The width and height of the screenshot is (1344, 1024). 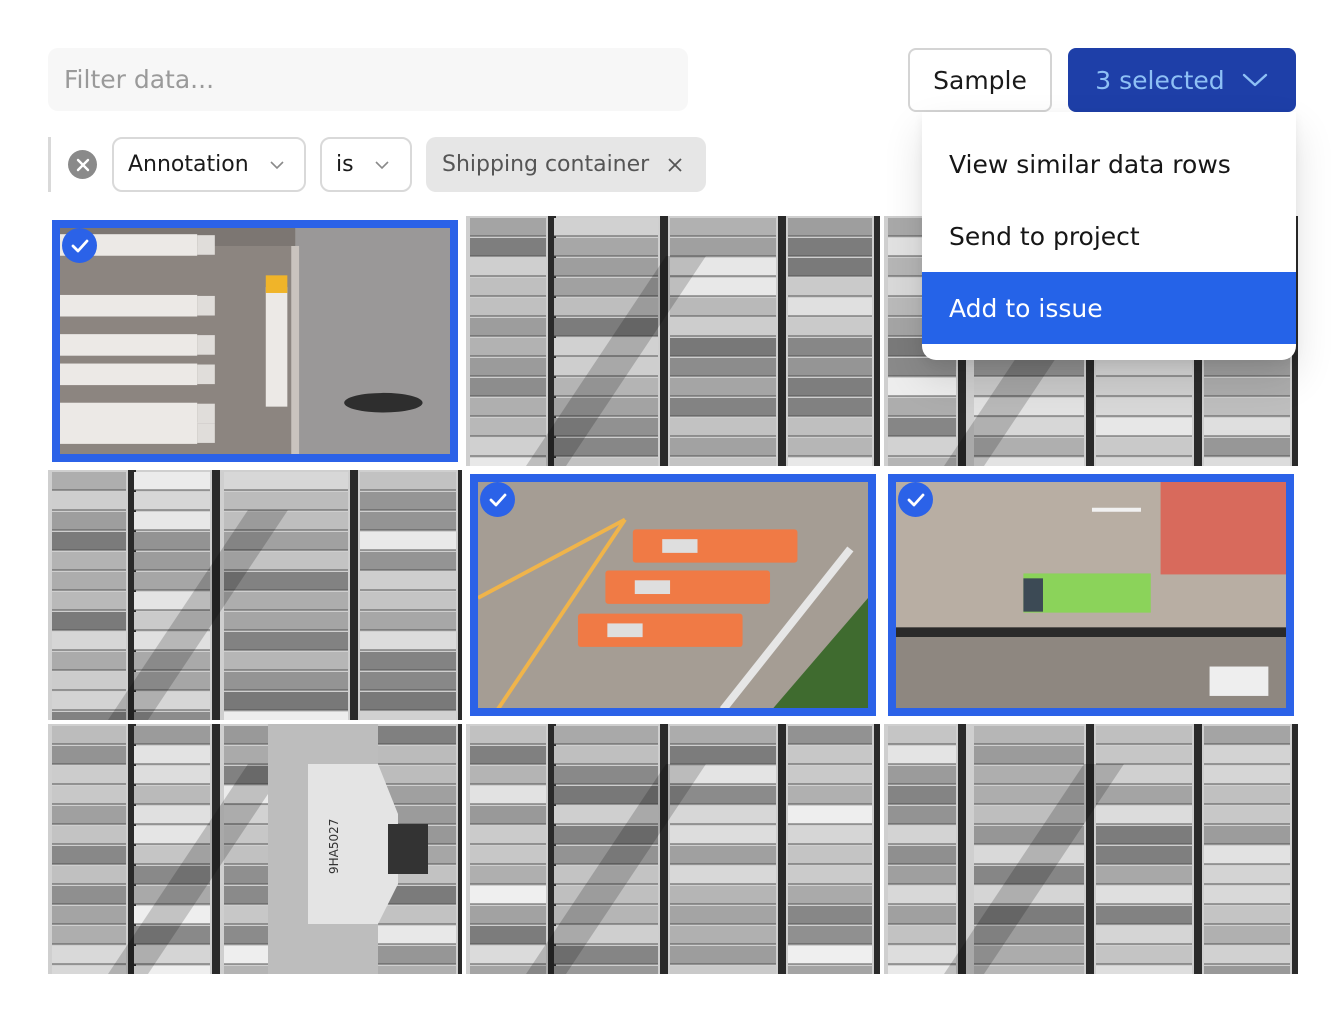 I want to click on filter-operator-select: is, so click(x=366, y=164).